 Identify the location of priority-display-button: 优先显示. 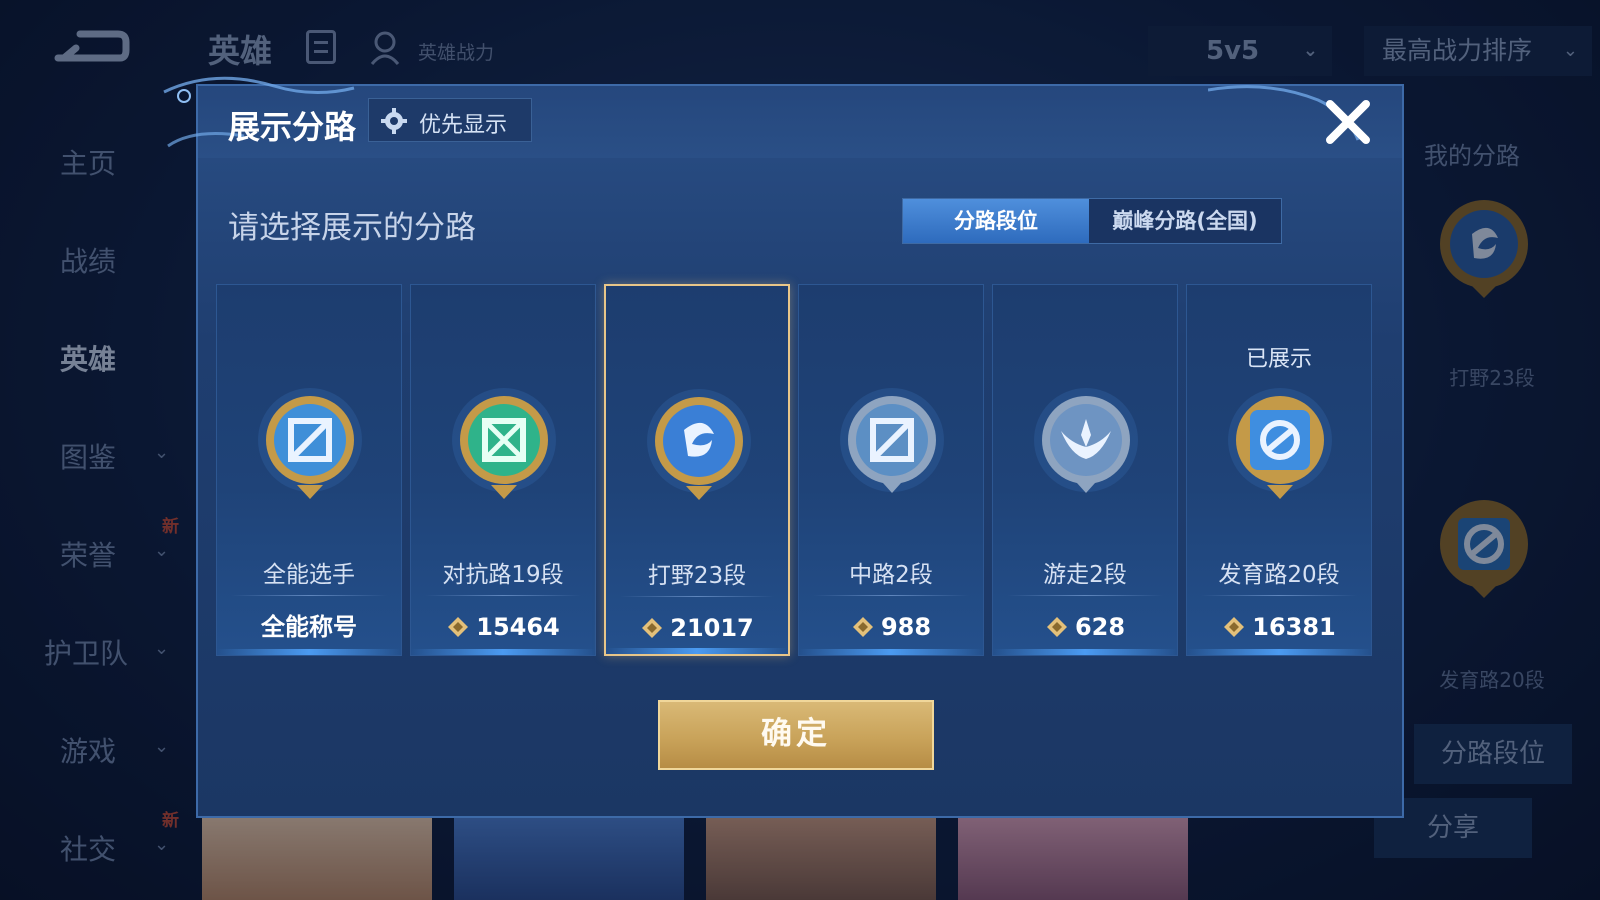
(450, 120).